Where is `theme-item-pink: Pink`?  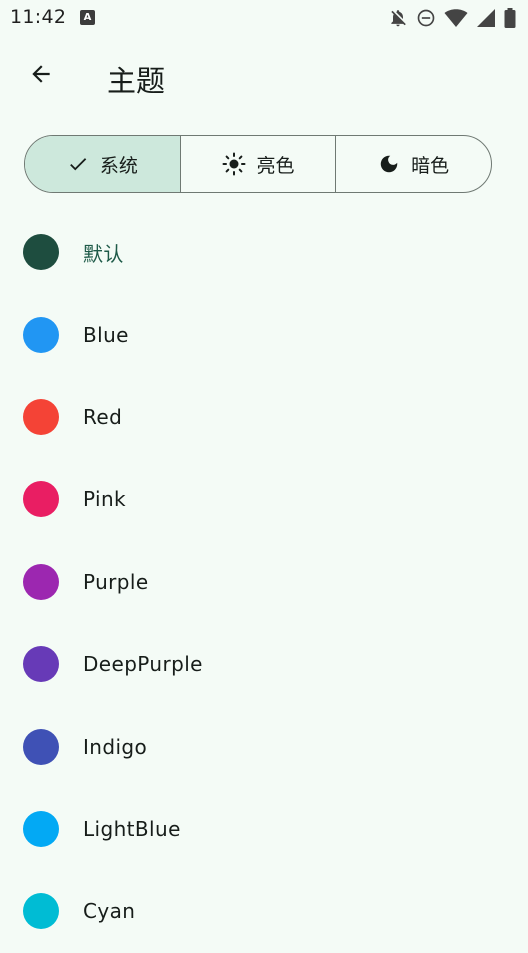
theme-item-pink: Pink is located at coordinates (264, 499).